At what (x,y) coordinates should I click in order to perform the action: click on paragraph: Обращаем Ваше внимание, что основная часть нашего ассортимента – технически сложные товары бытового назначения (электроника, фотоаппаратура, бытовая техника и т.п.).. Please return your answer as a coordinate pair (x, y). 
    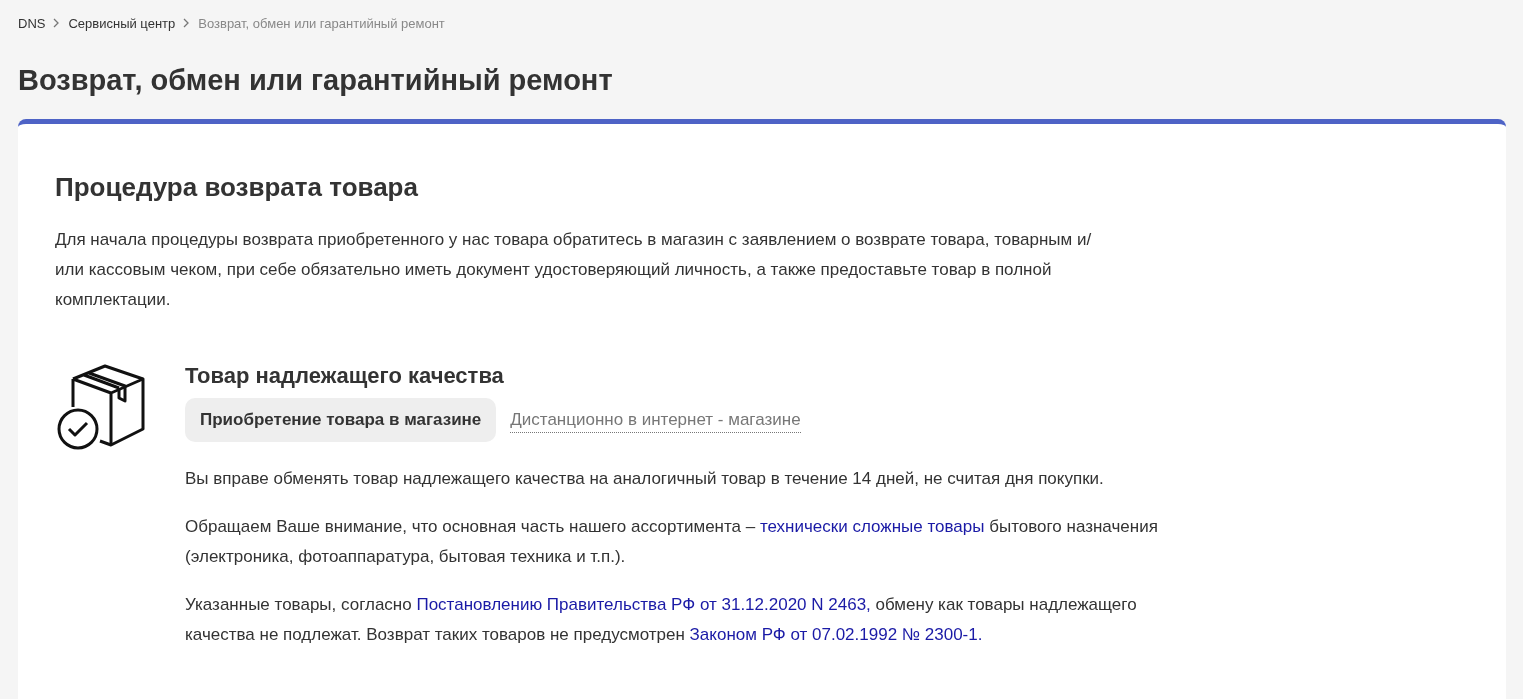
    Looking at the image, I should click on (672, 542).